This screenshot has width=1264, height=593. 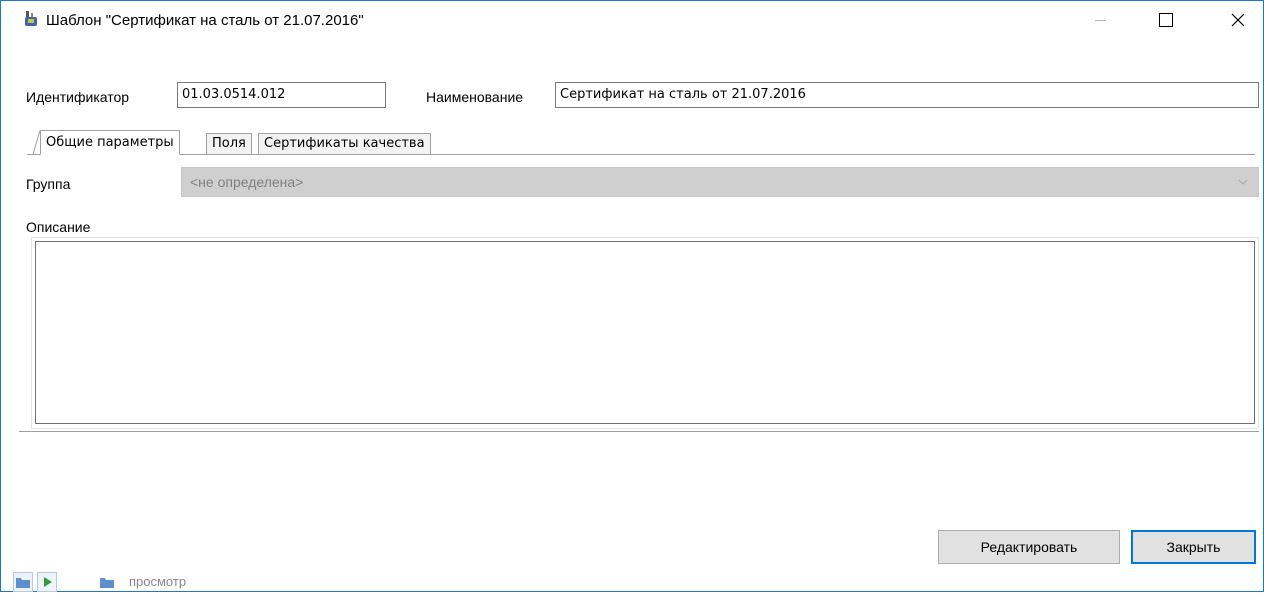 I want to click on close-window-button, so click(x=1238, y=20).